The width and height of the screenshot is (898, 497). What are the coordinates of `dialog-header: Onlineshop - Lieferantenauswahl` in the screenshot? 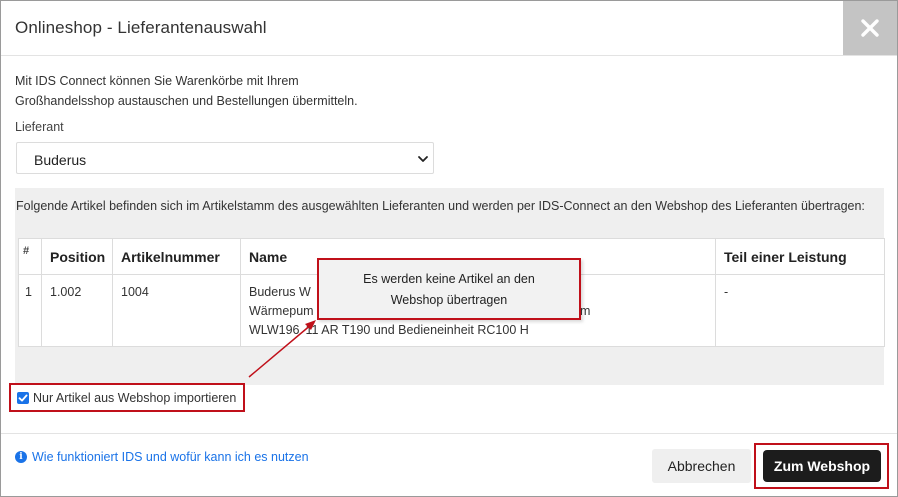 It's located at (449, 28).